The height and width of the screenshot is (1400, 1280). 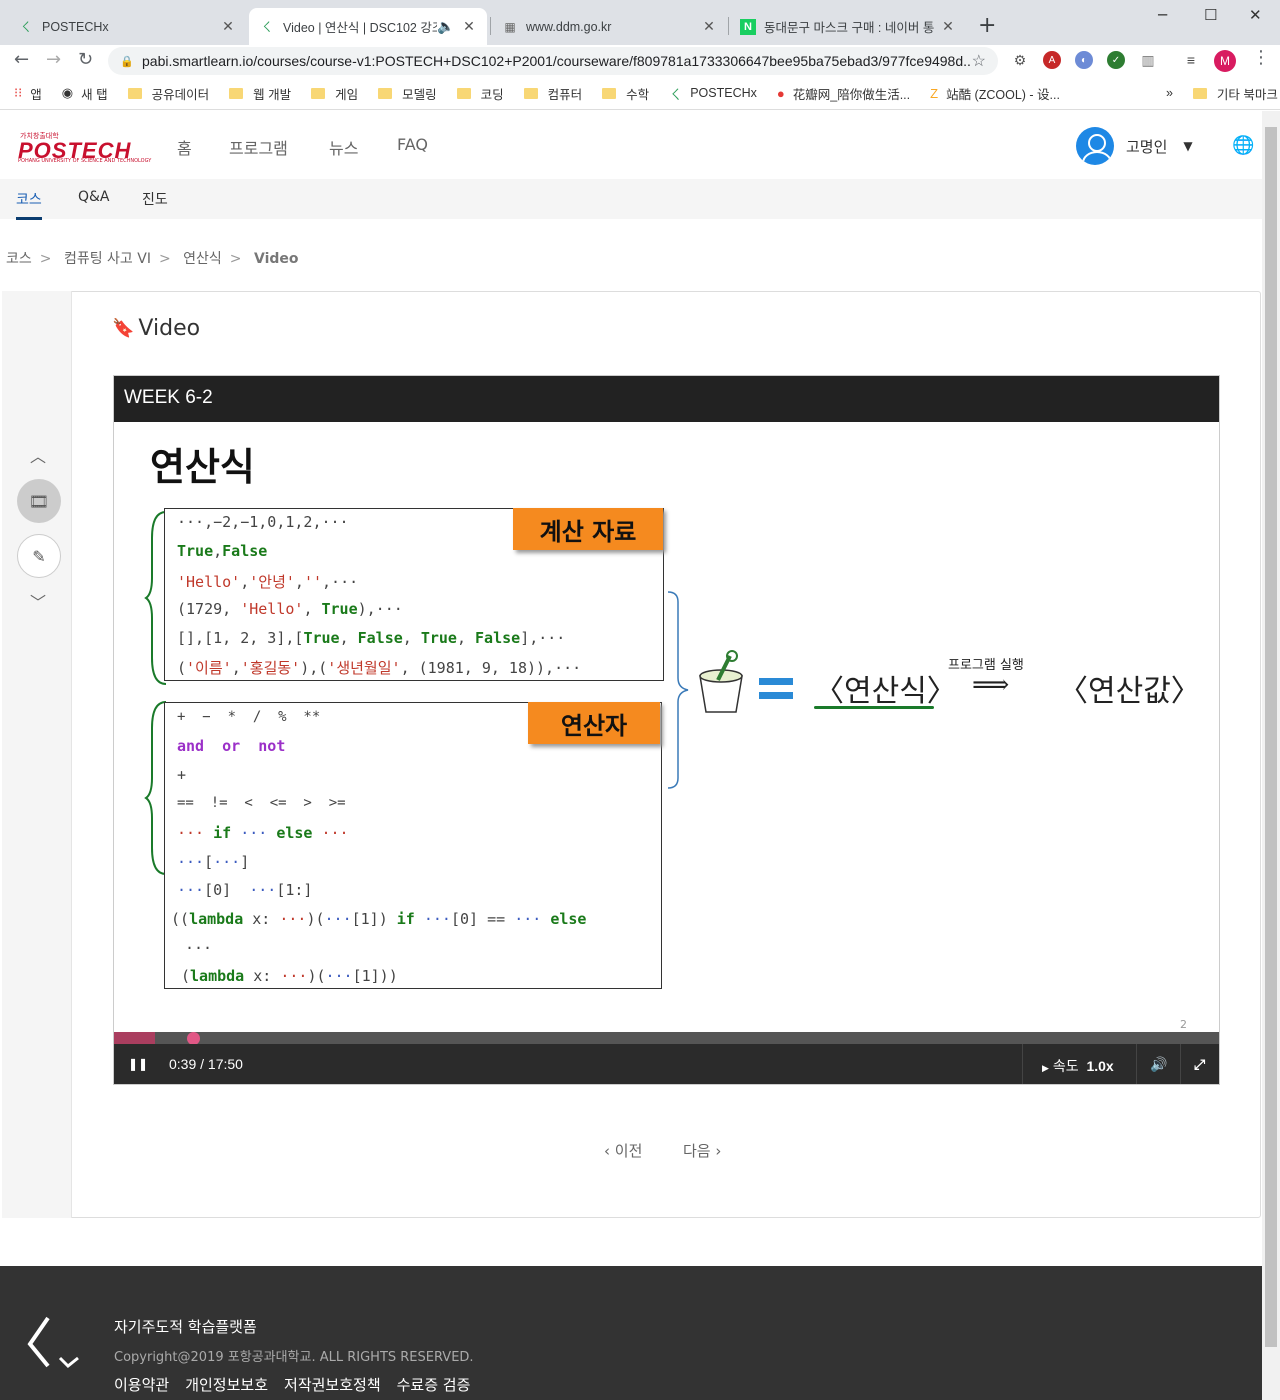 What do you see at coordinates (412, 144) in the screenshot?
I see `nav-faq: FAQ` at bounding box center [412, 144].